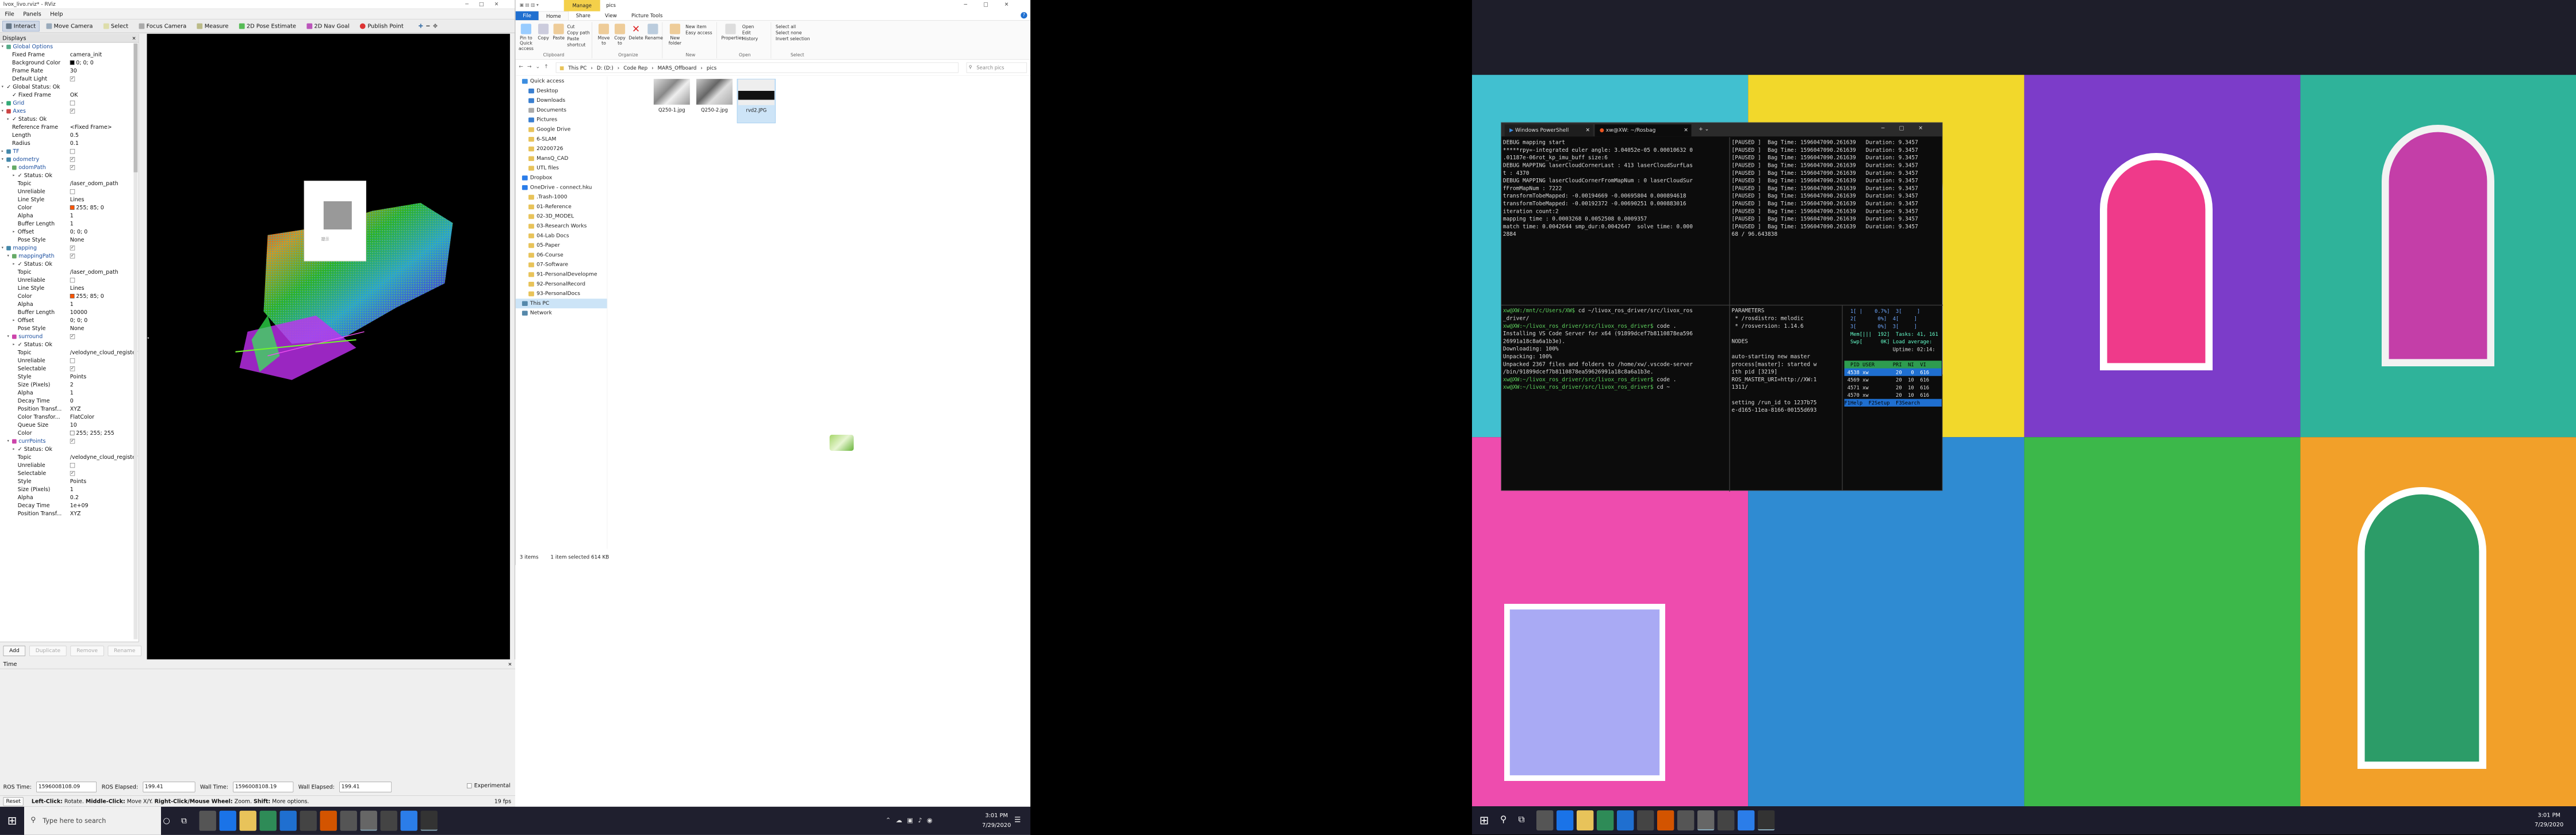  What do you see at coordinates (996, 820) in the screenshot?
I see `taskbar-clock: 3:01 PM 7/29/2020` at bounding box center [996, 820].